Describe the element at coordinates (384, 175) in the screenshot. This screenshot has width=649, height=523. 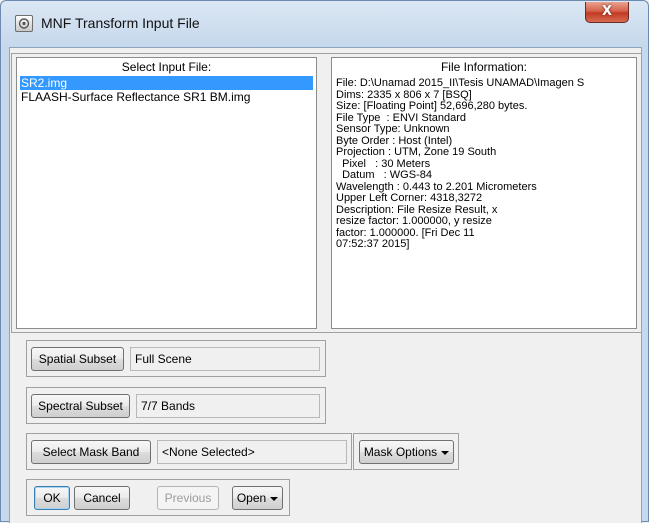
I see `file-info-line: Datum : WGS-84` at that location.